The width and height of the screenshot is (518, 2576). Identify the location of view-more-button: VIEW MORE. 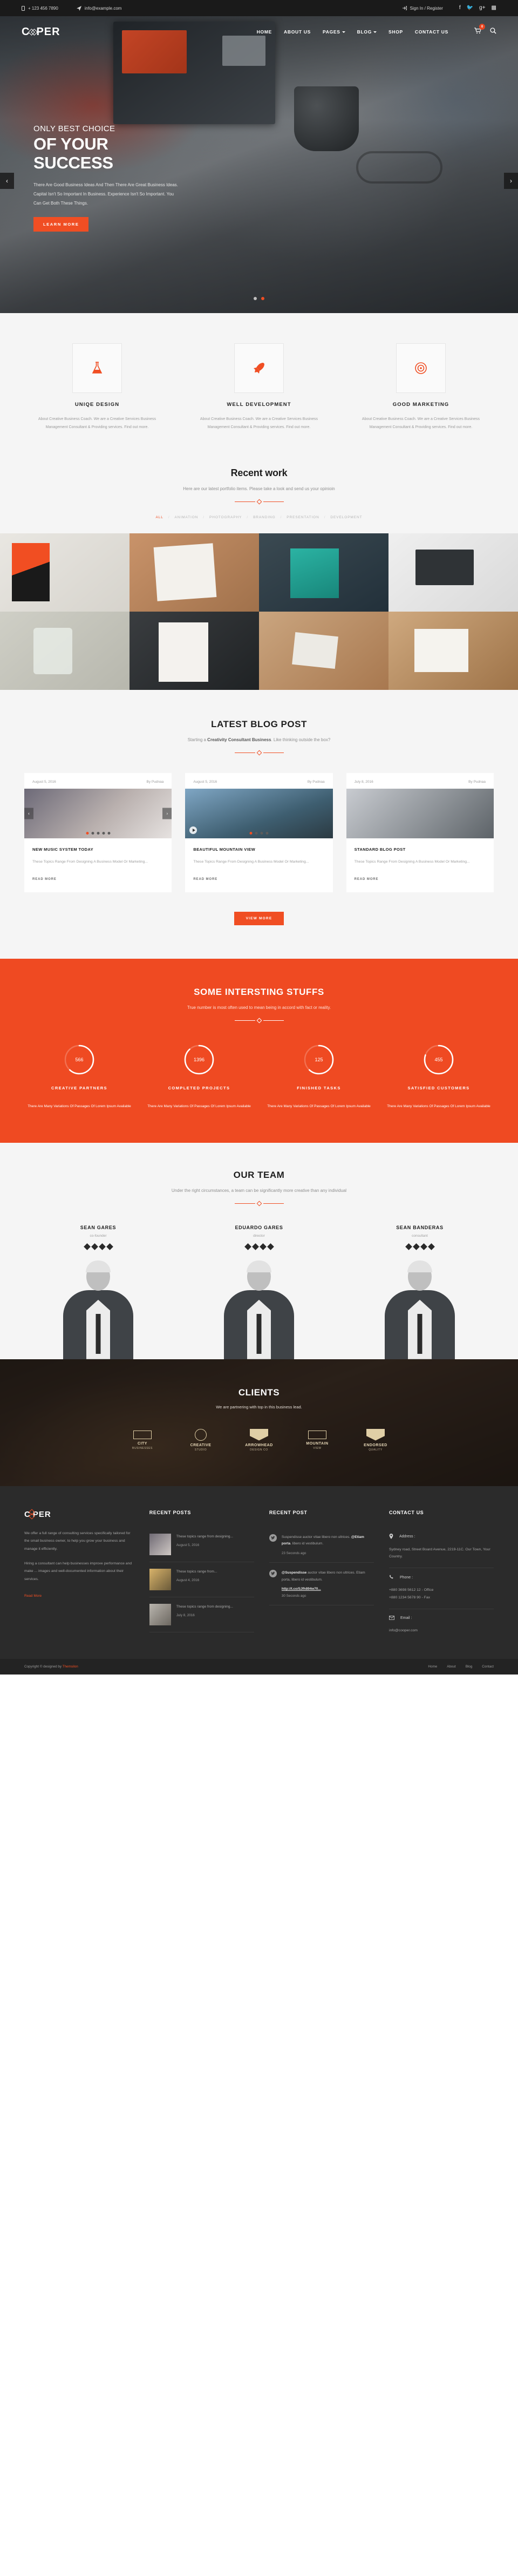
(259, 919).